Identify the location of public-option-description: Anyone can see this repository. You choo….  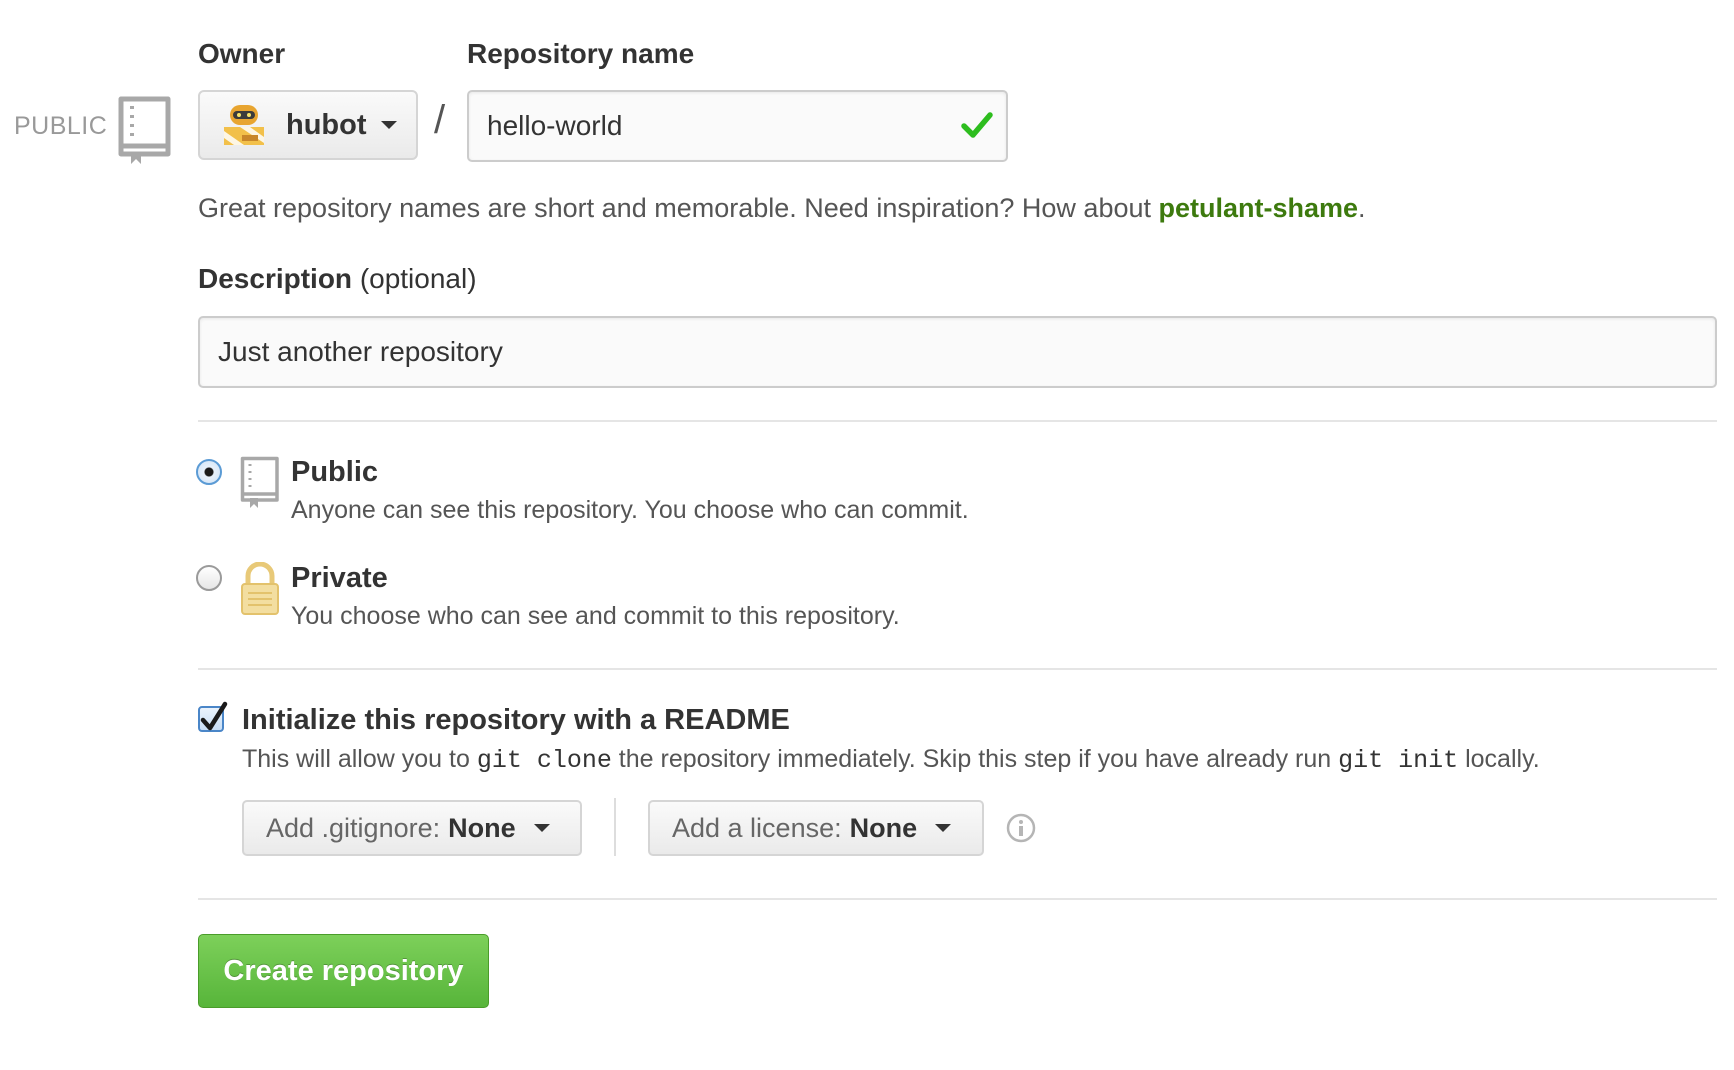
(630, 510).